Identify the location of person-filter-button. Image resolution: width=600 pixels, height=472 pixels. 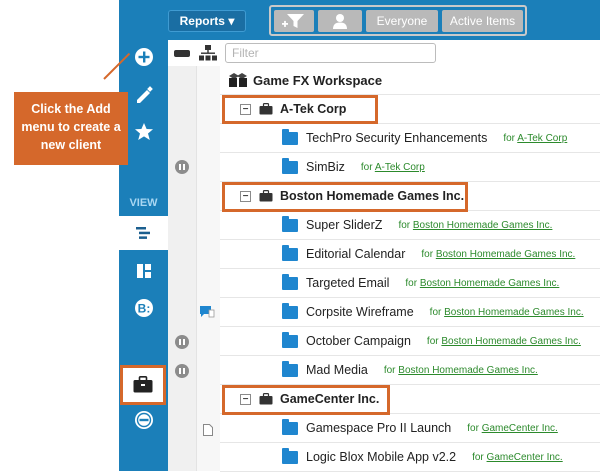
(340, 21).